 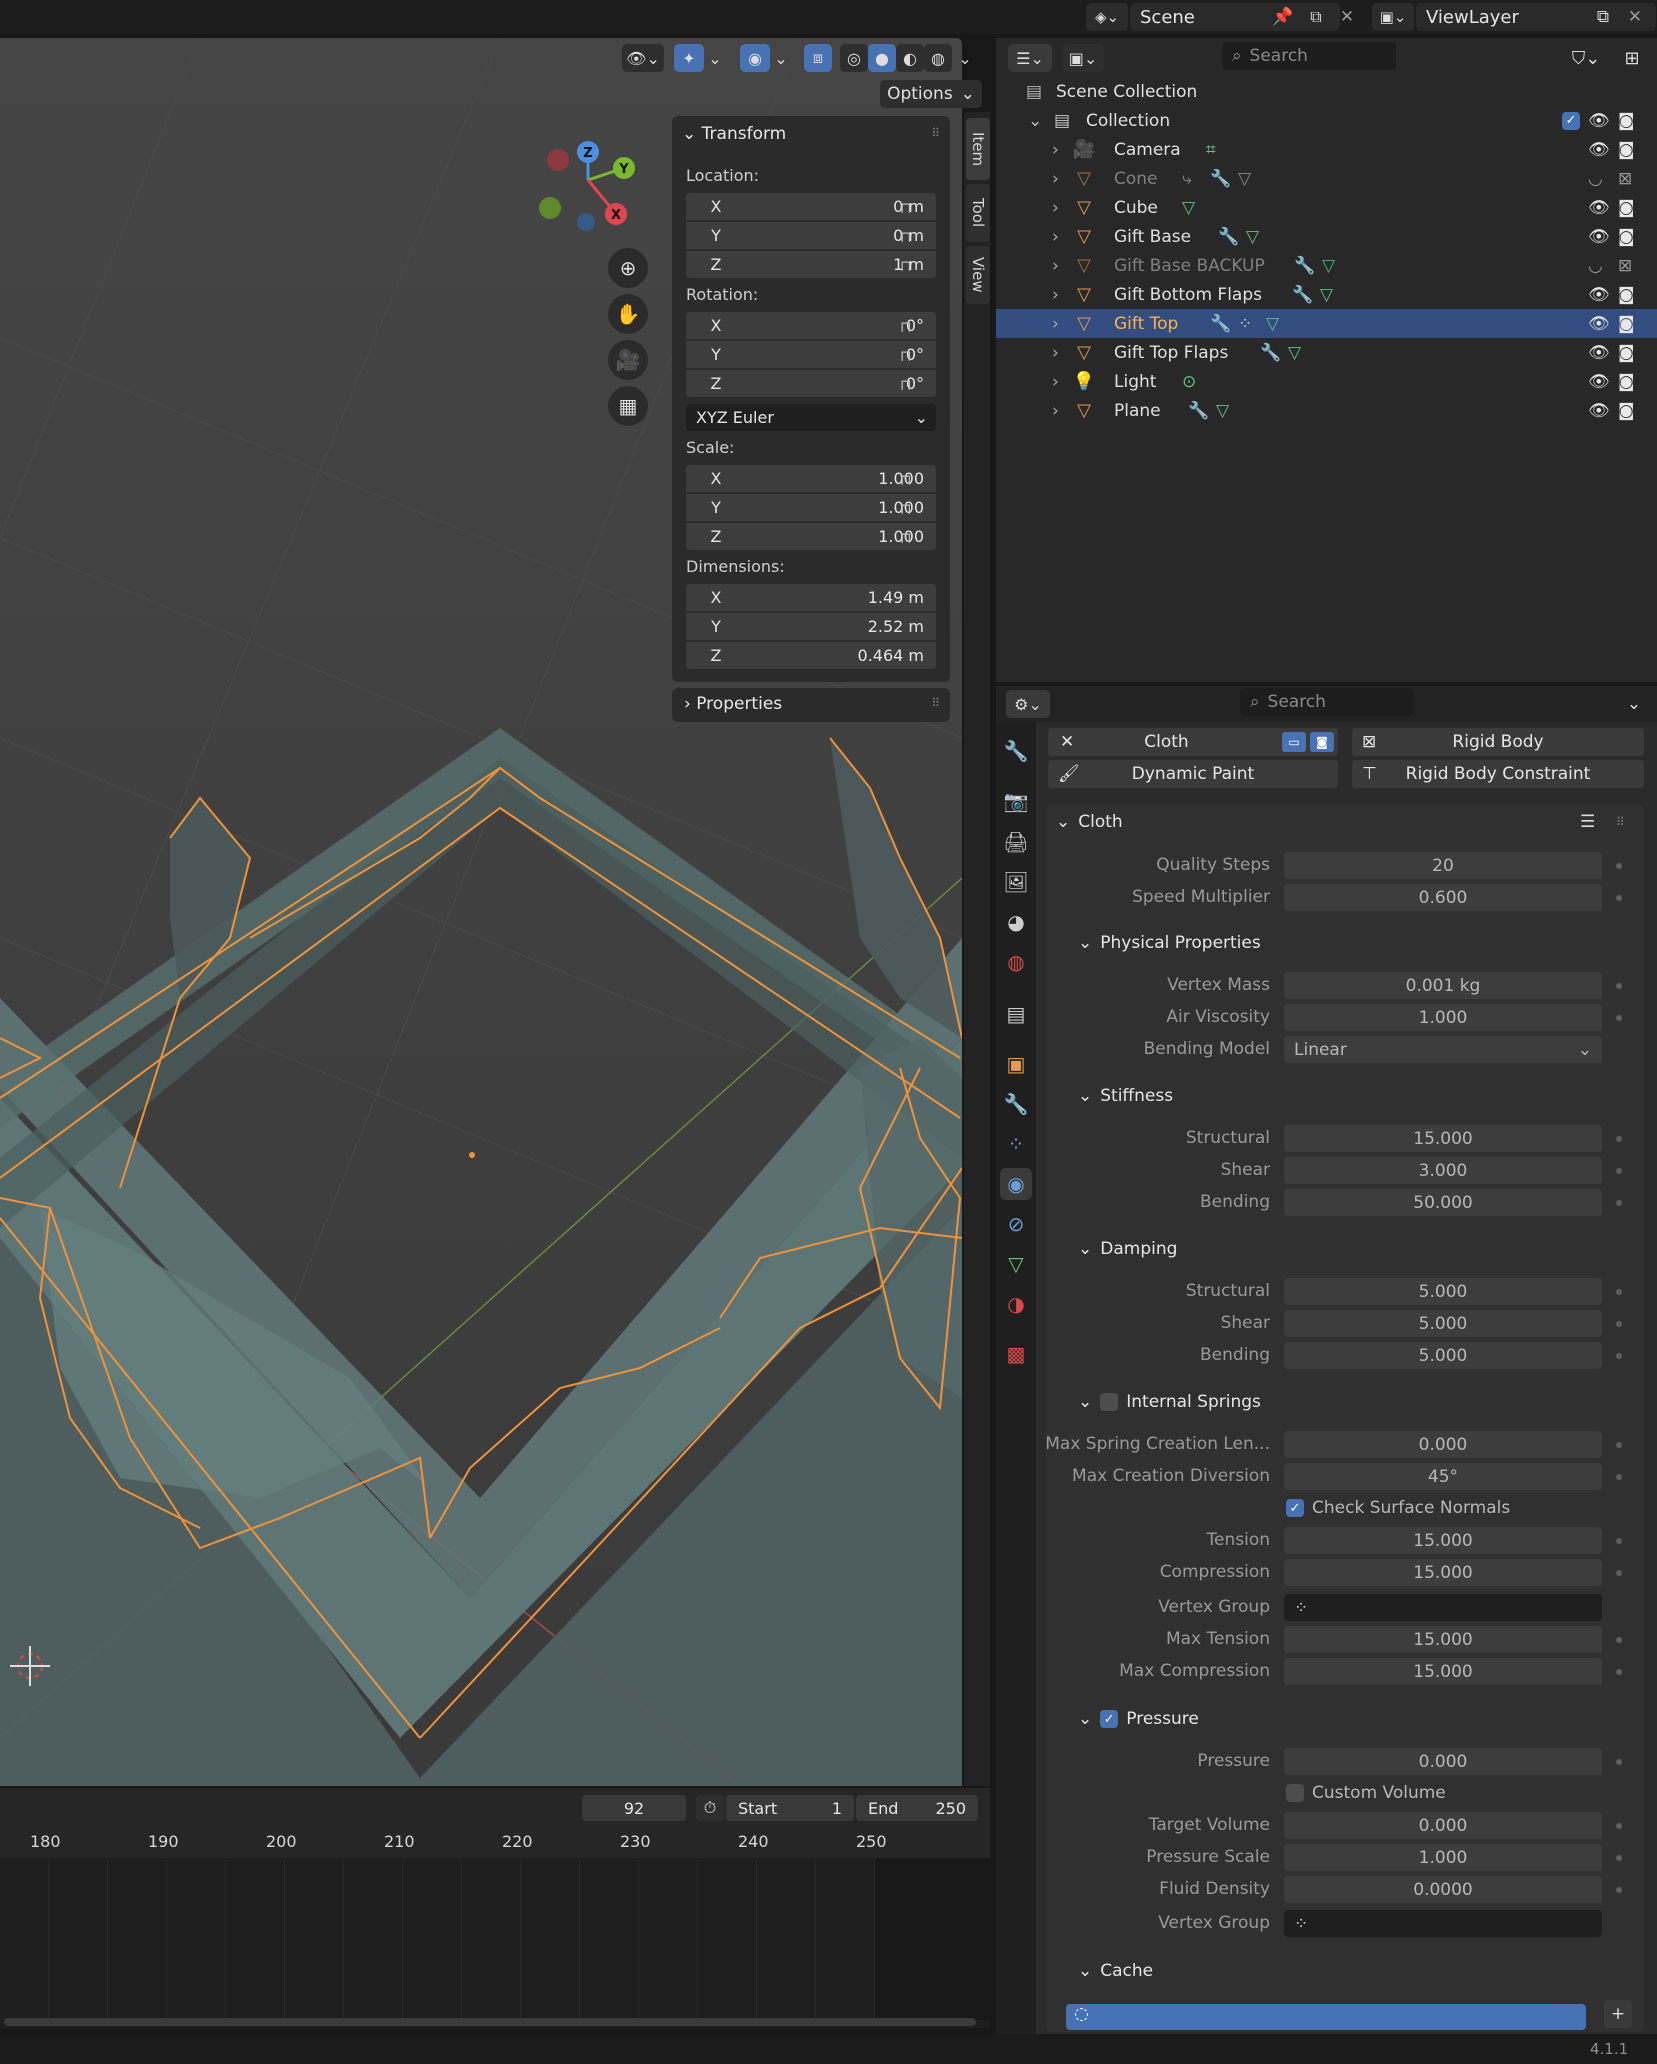 What do you see at coordinates (1326, 410) in the screenshot?
I see `outliner-item: › ▽ Plane 🔧 ▽ 👁 ◙` at bounding box center [1326, 410].